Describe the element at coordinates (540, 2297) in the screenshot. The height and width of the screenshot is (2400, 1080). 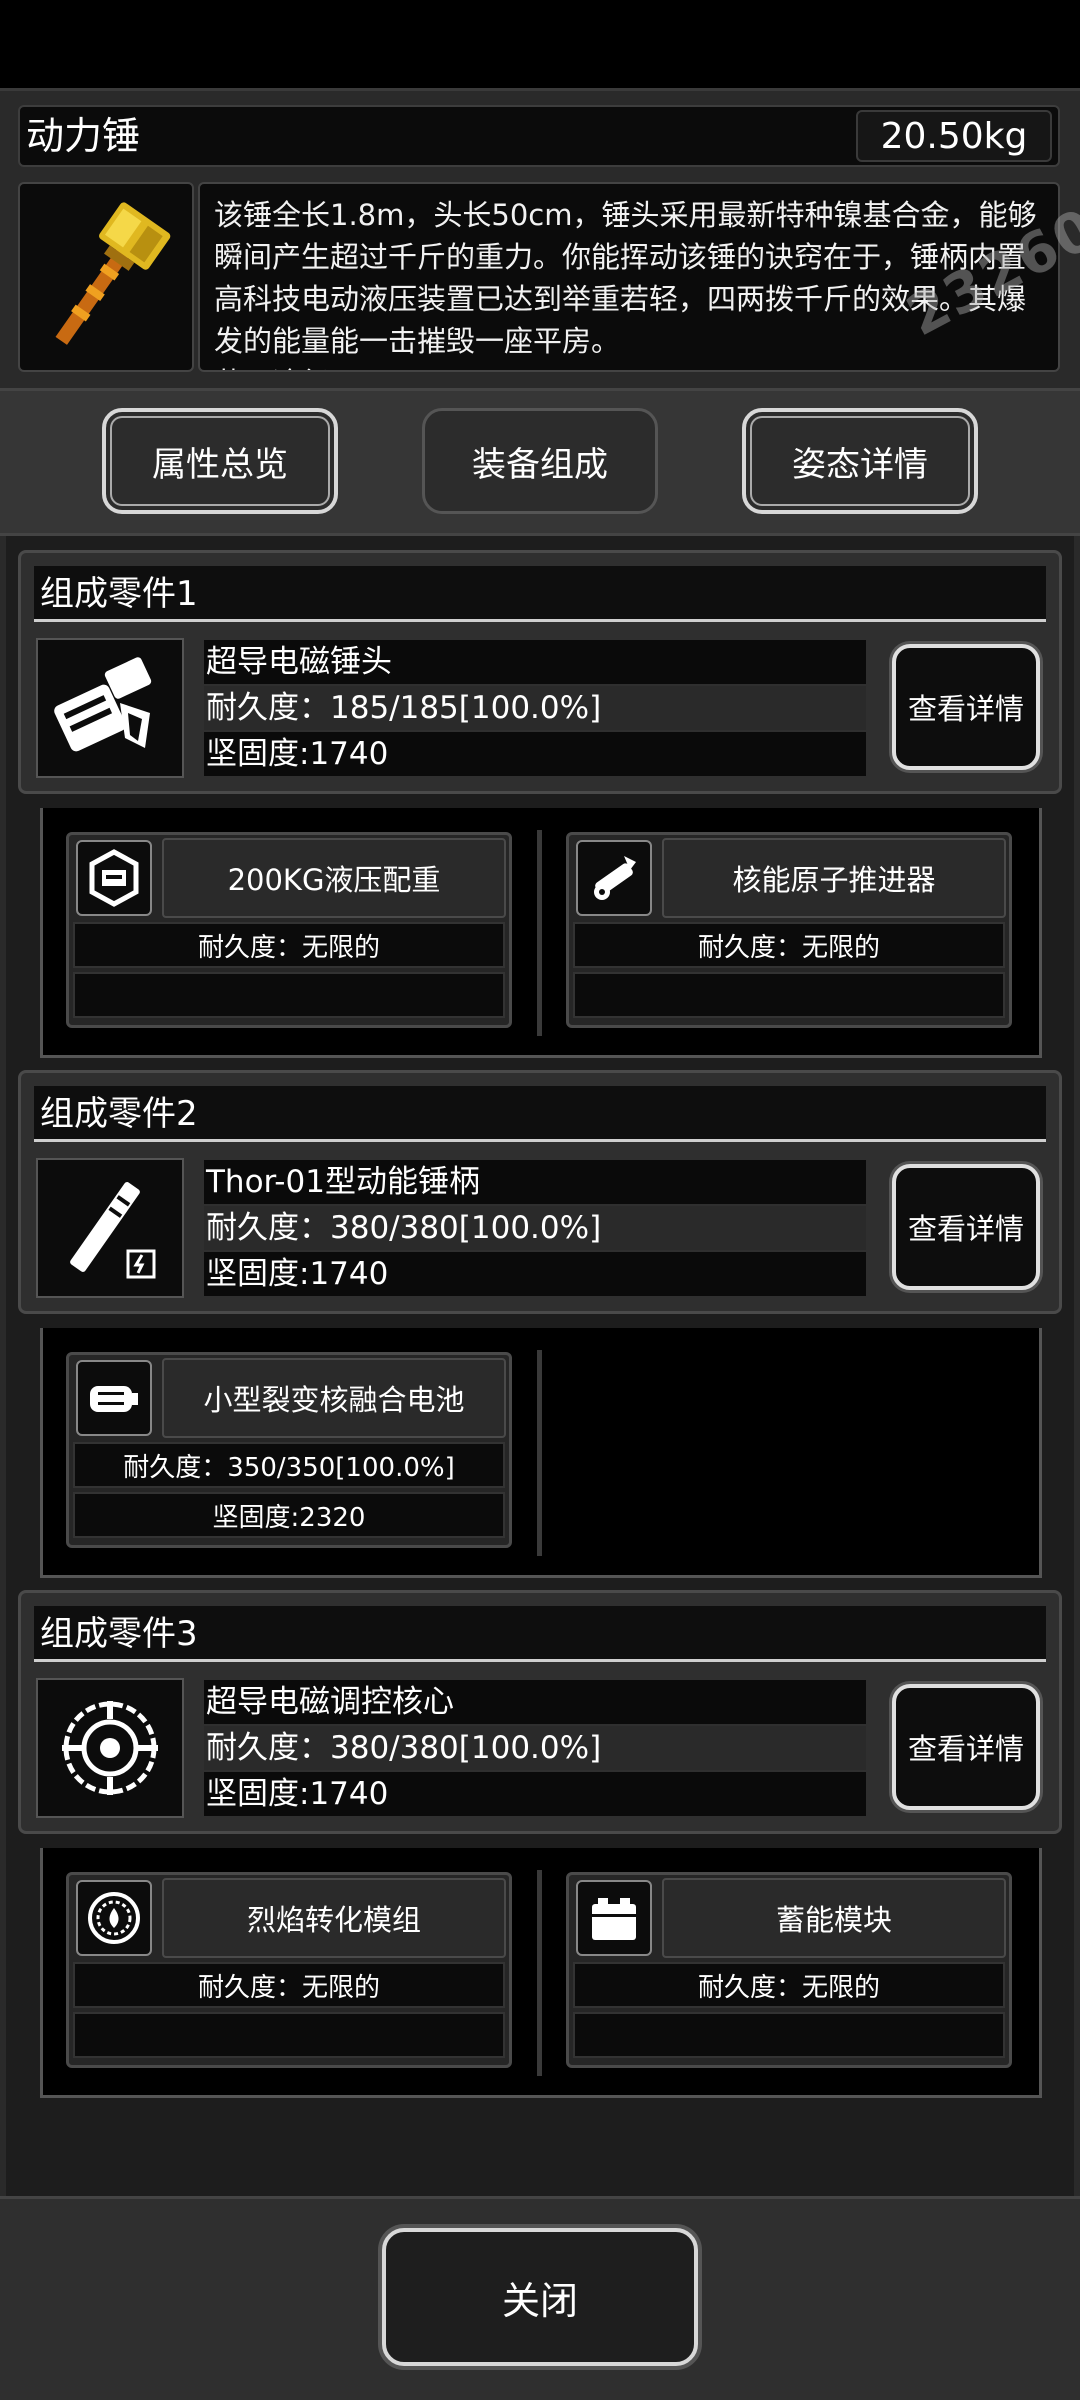
I see `close-button: 关闭` at that location.